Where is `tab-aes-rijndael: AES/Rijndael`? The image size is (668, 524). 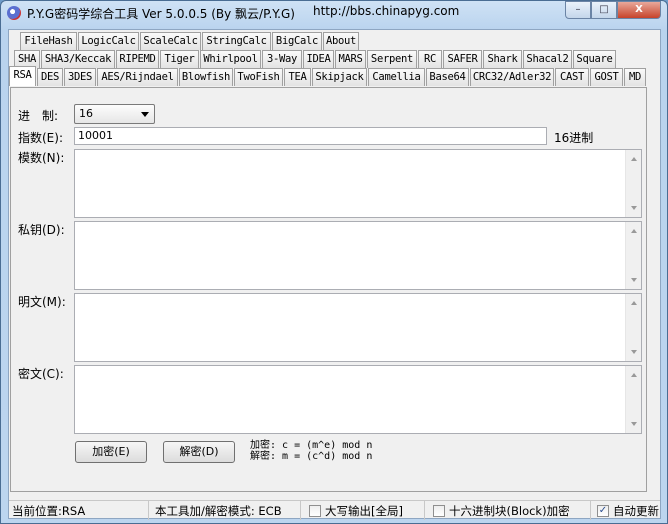
tab-aes-rijndael: AES/Rijndael is located at coordinates (137, 77).